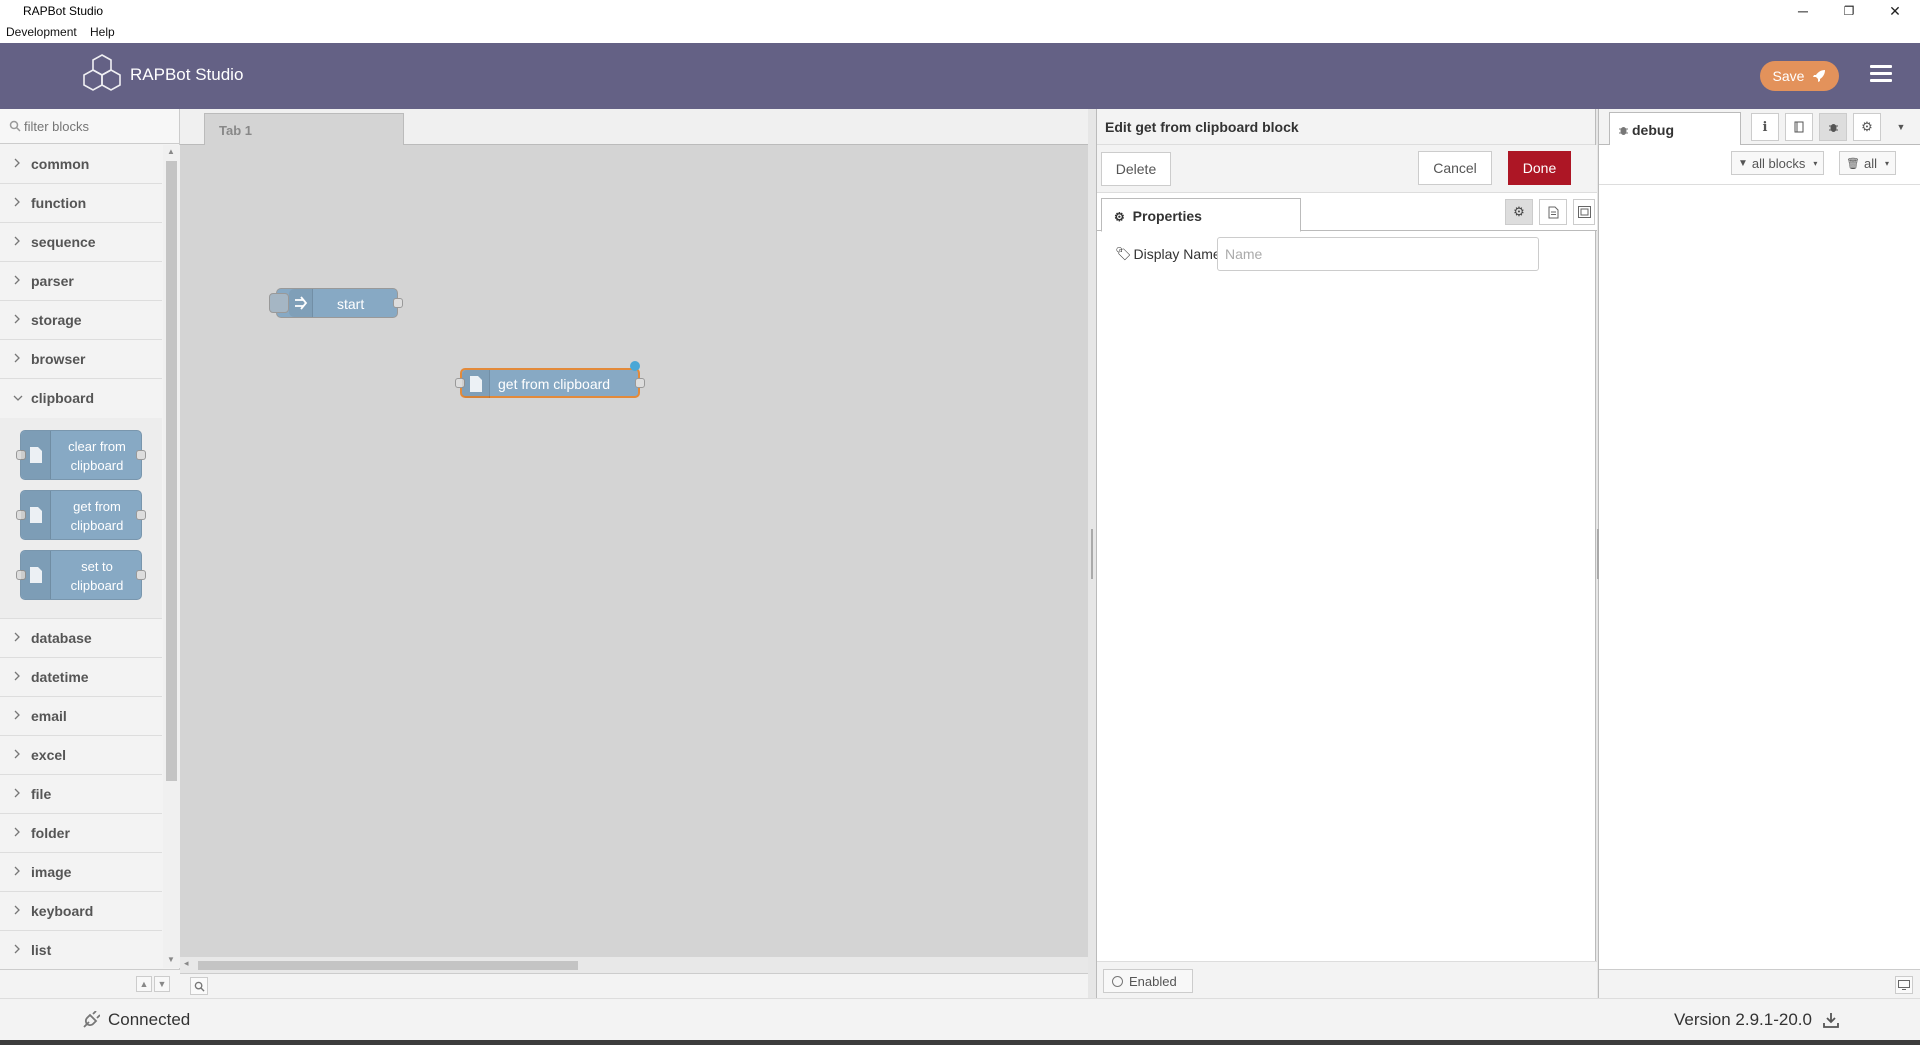  Describe the element at coordinates (81, 281) in the screenshot. I see `palette-category-parser: parser` at that location.